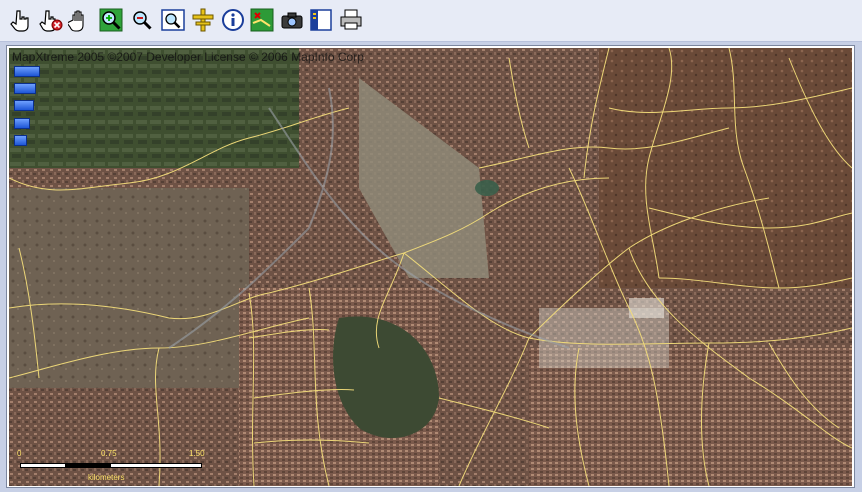 Image resolution: width=862 pixels, height=492 pixels. I want to click on zoom-out-icon, so click(142, 20).